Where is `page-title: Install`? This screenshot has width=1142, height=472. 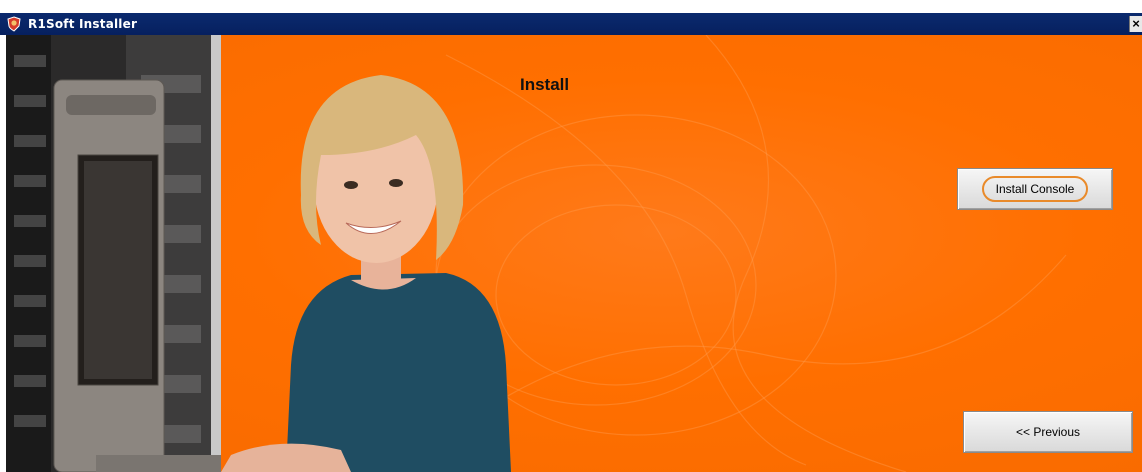
page-title: Install is located at coordinates (545, 84).